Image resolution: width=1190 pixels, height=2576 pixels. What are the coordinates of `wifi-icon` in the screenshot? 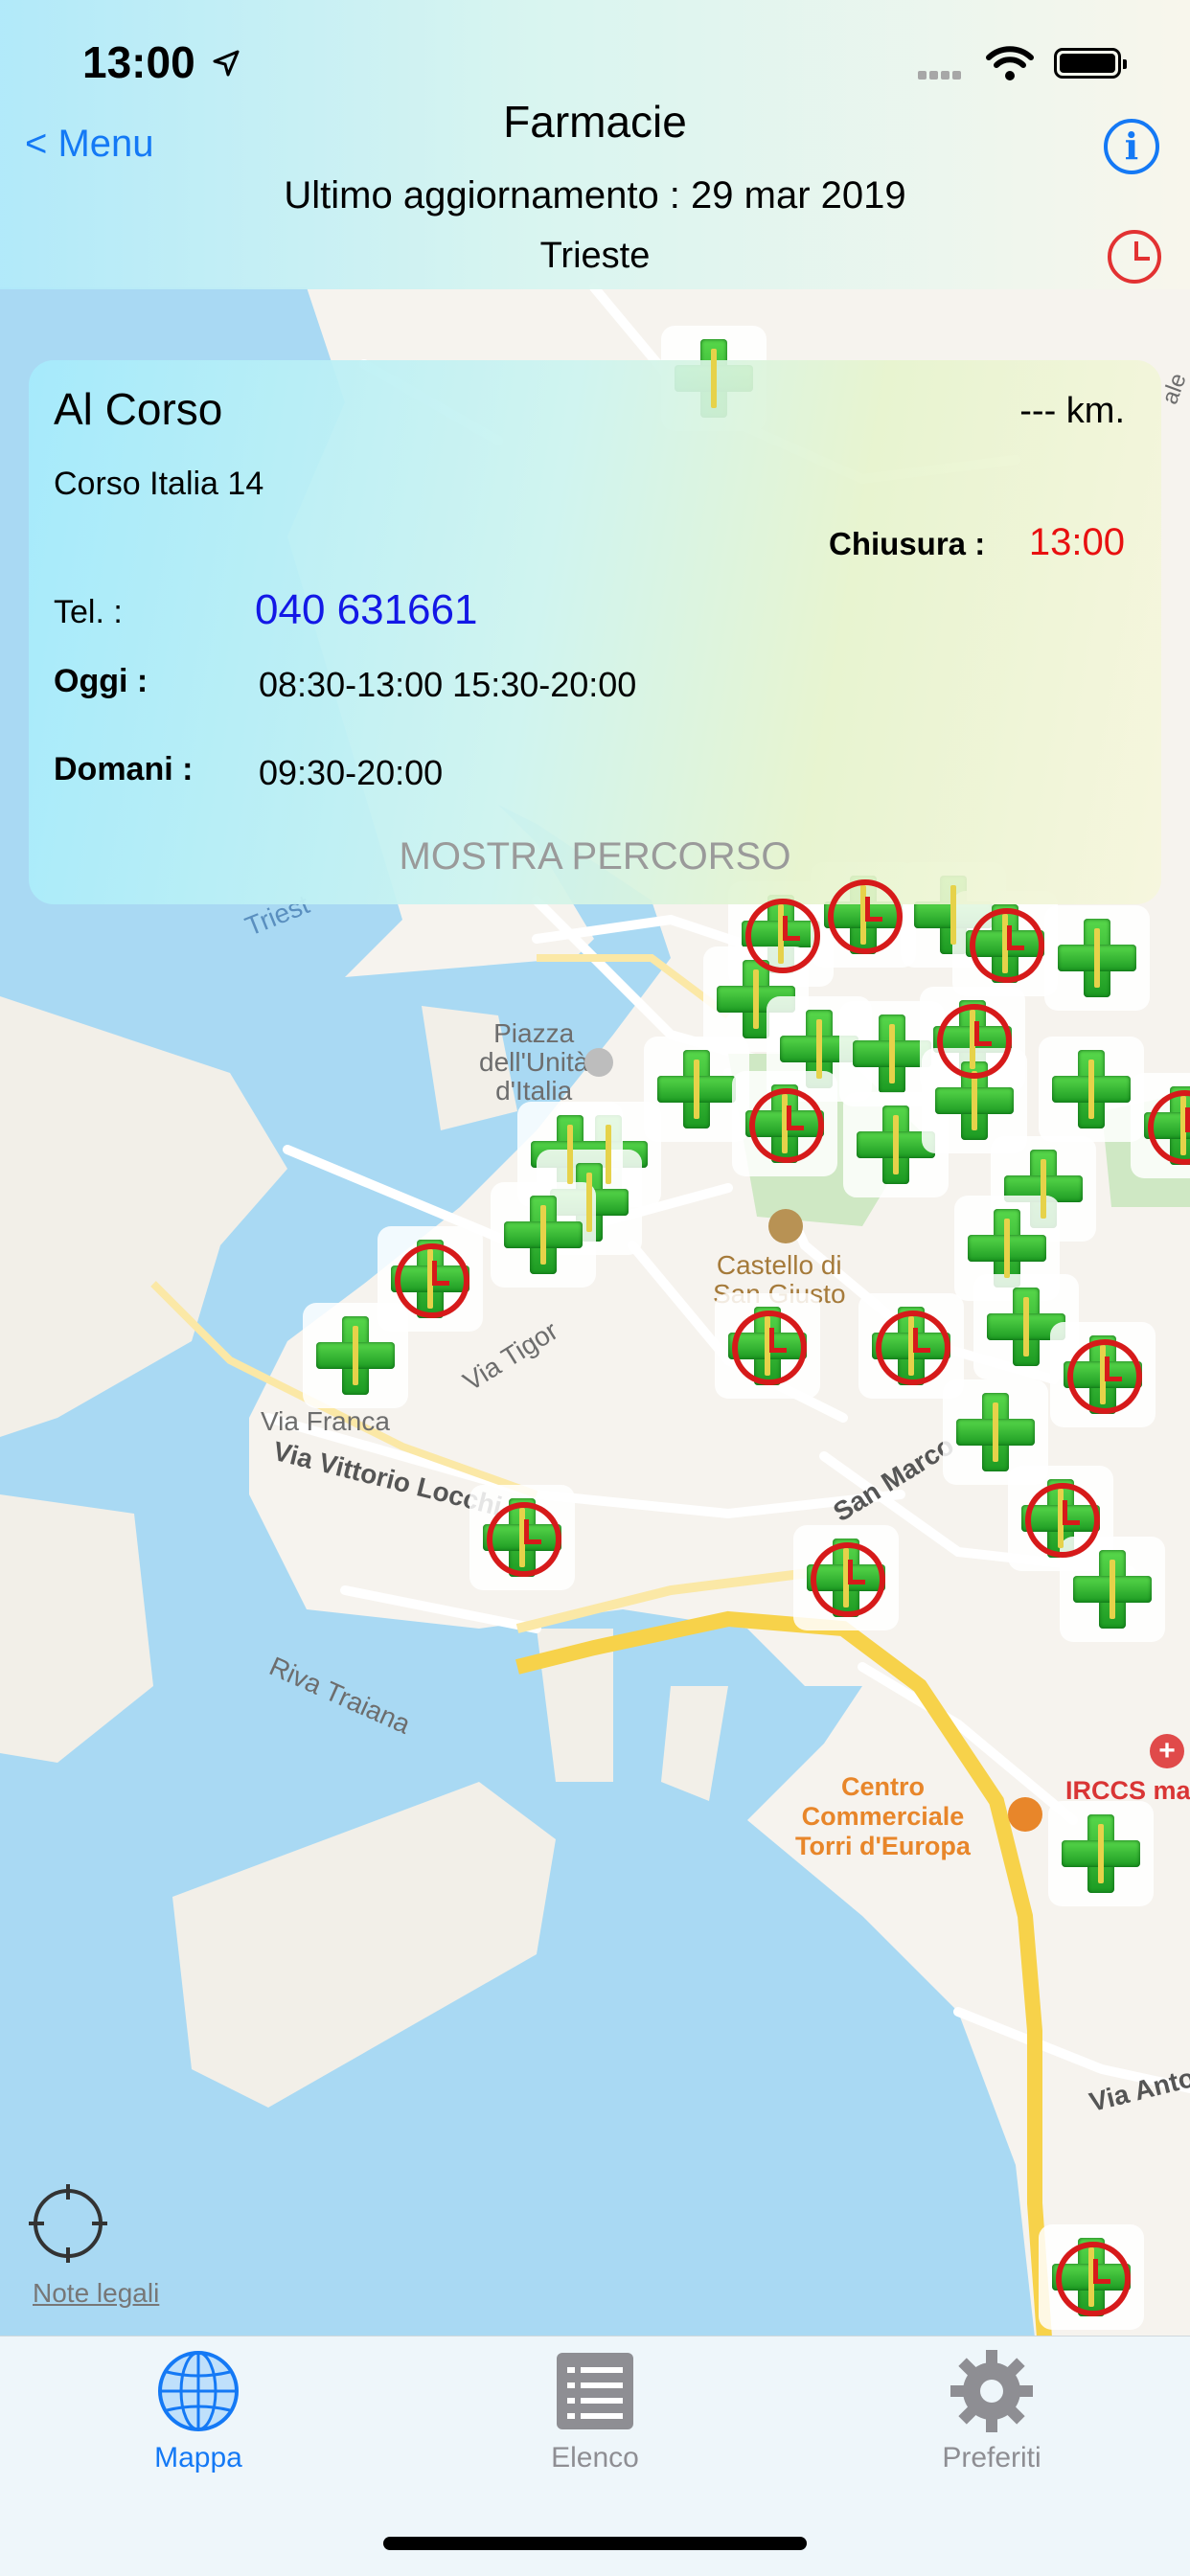 It's located at (1010, 63).